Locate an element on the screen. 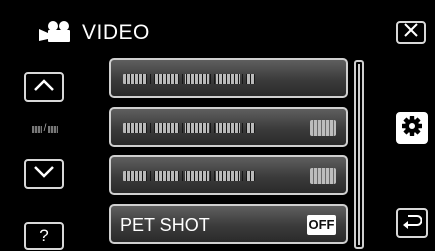  settings-button is located at coordinates (412, 128).